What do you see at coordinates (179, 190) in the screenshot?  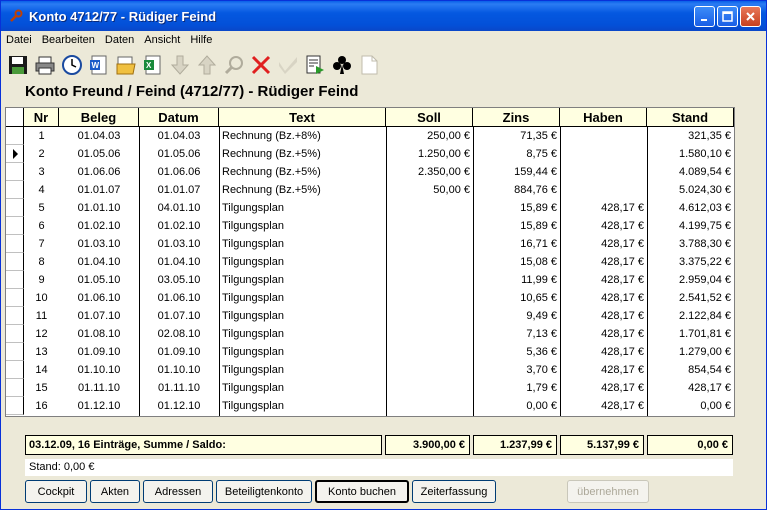 I see `cell-datum: 01.01.07` at bounding box center [179, 190].